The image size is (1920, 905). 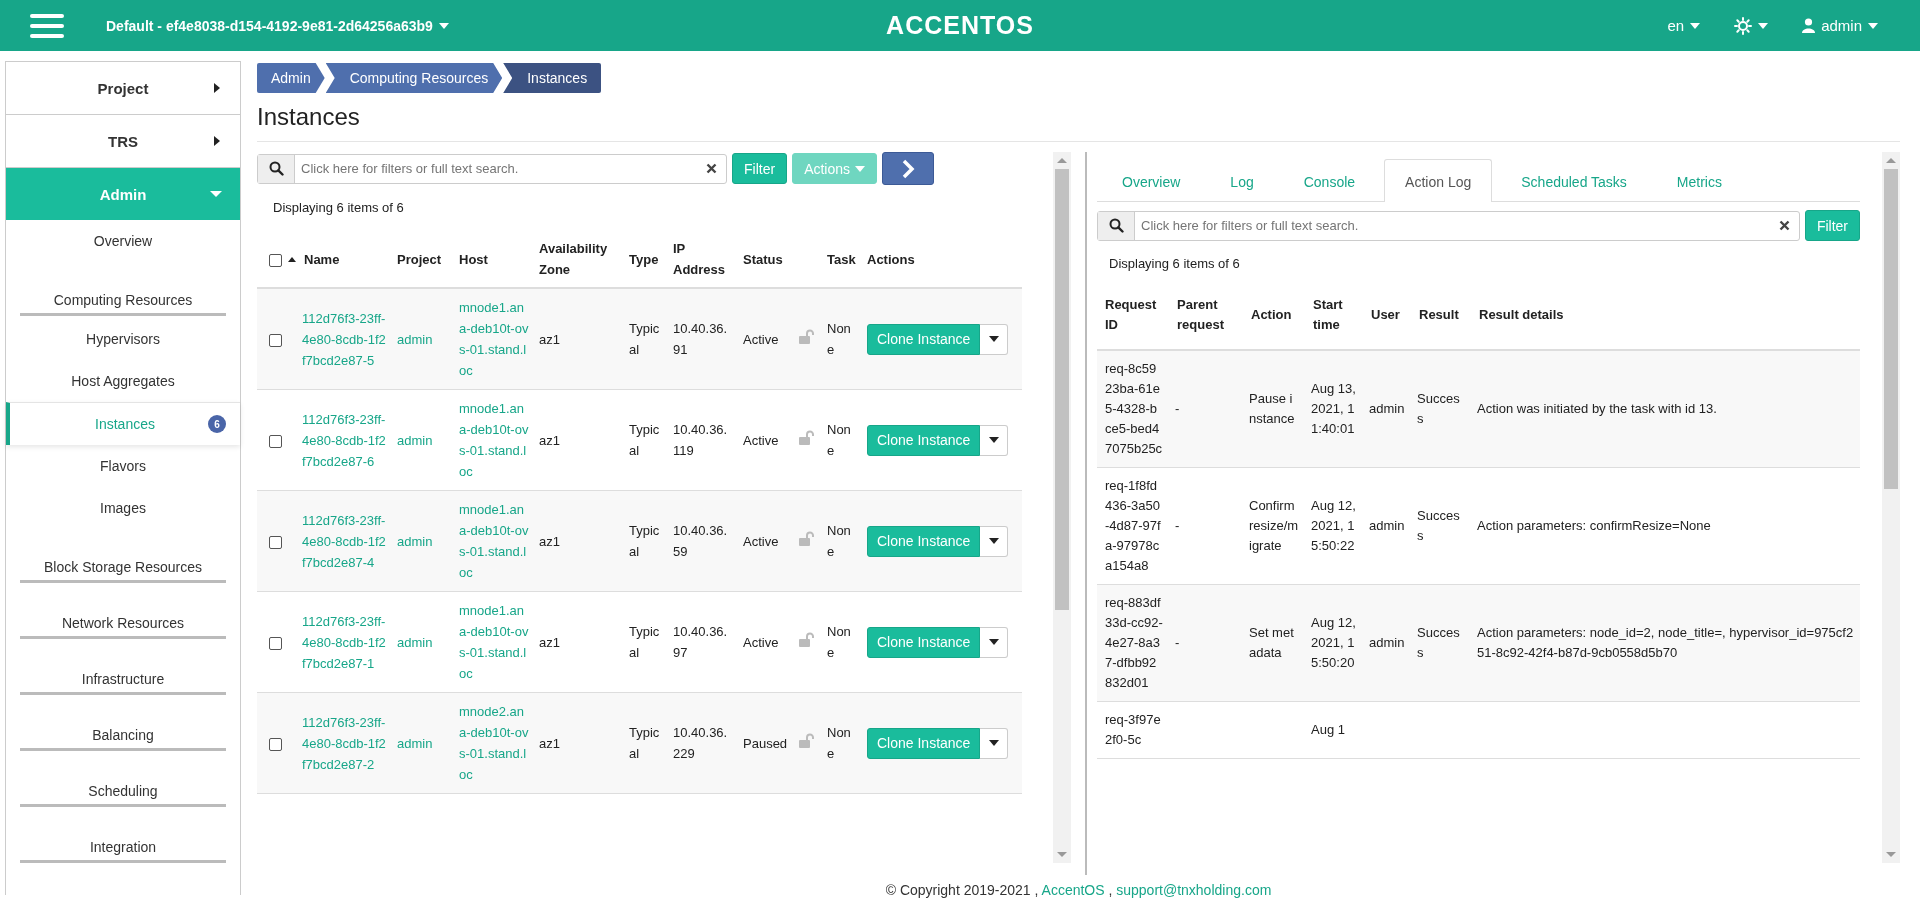 I want to click on breadcrumb-item: Admin, so click(x=291, y=78).